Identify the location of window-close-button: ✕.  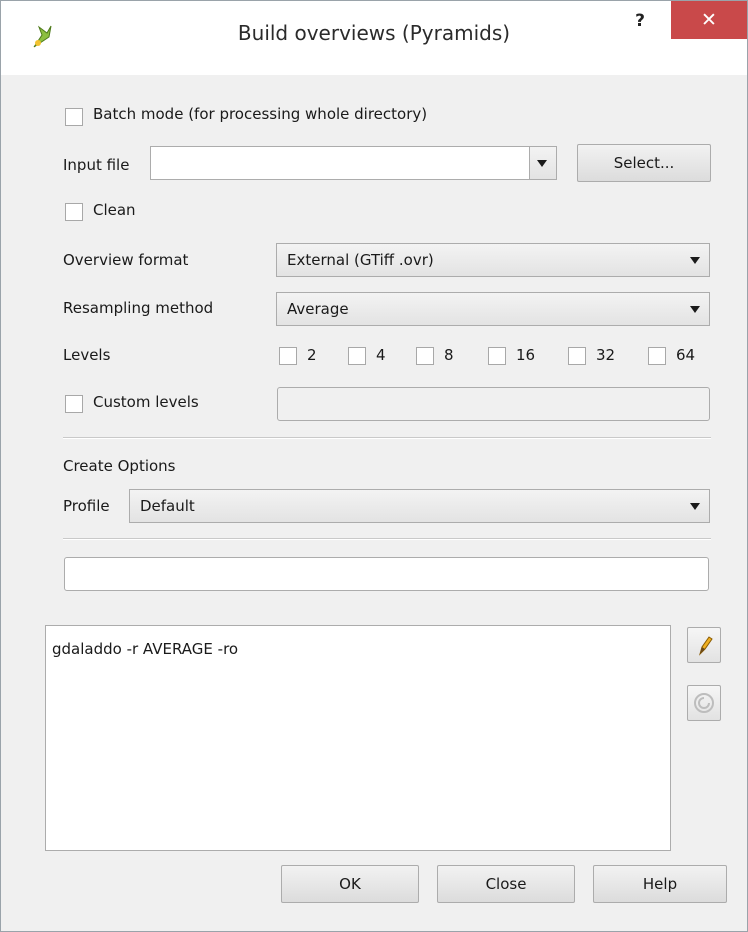
(709, 20).